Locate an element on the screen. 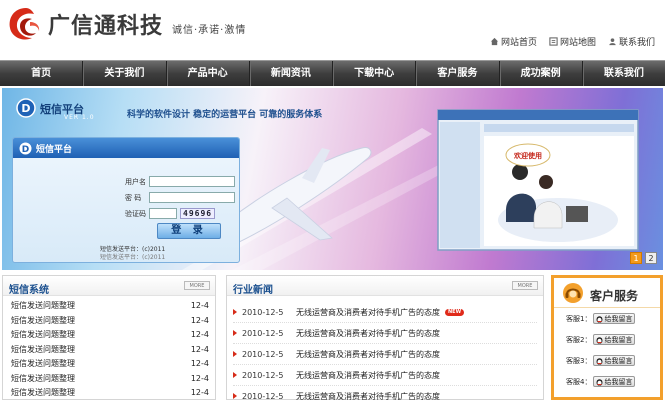  username-input is located at coordinates (192, 181).